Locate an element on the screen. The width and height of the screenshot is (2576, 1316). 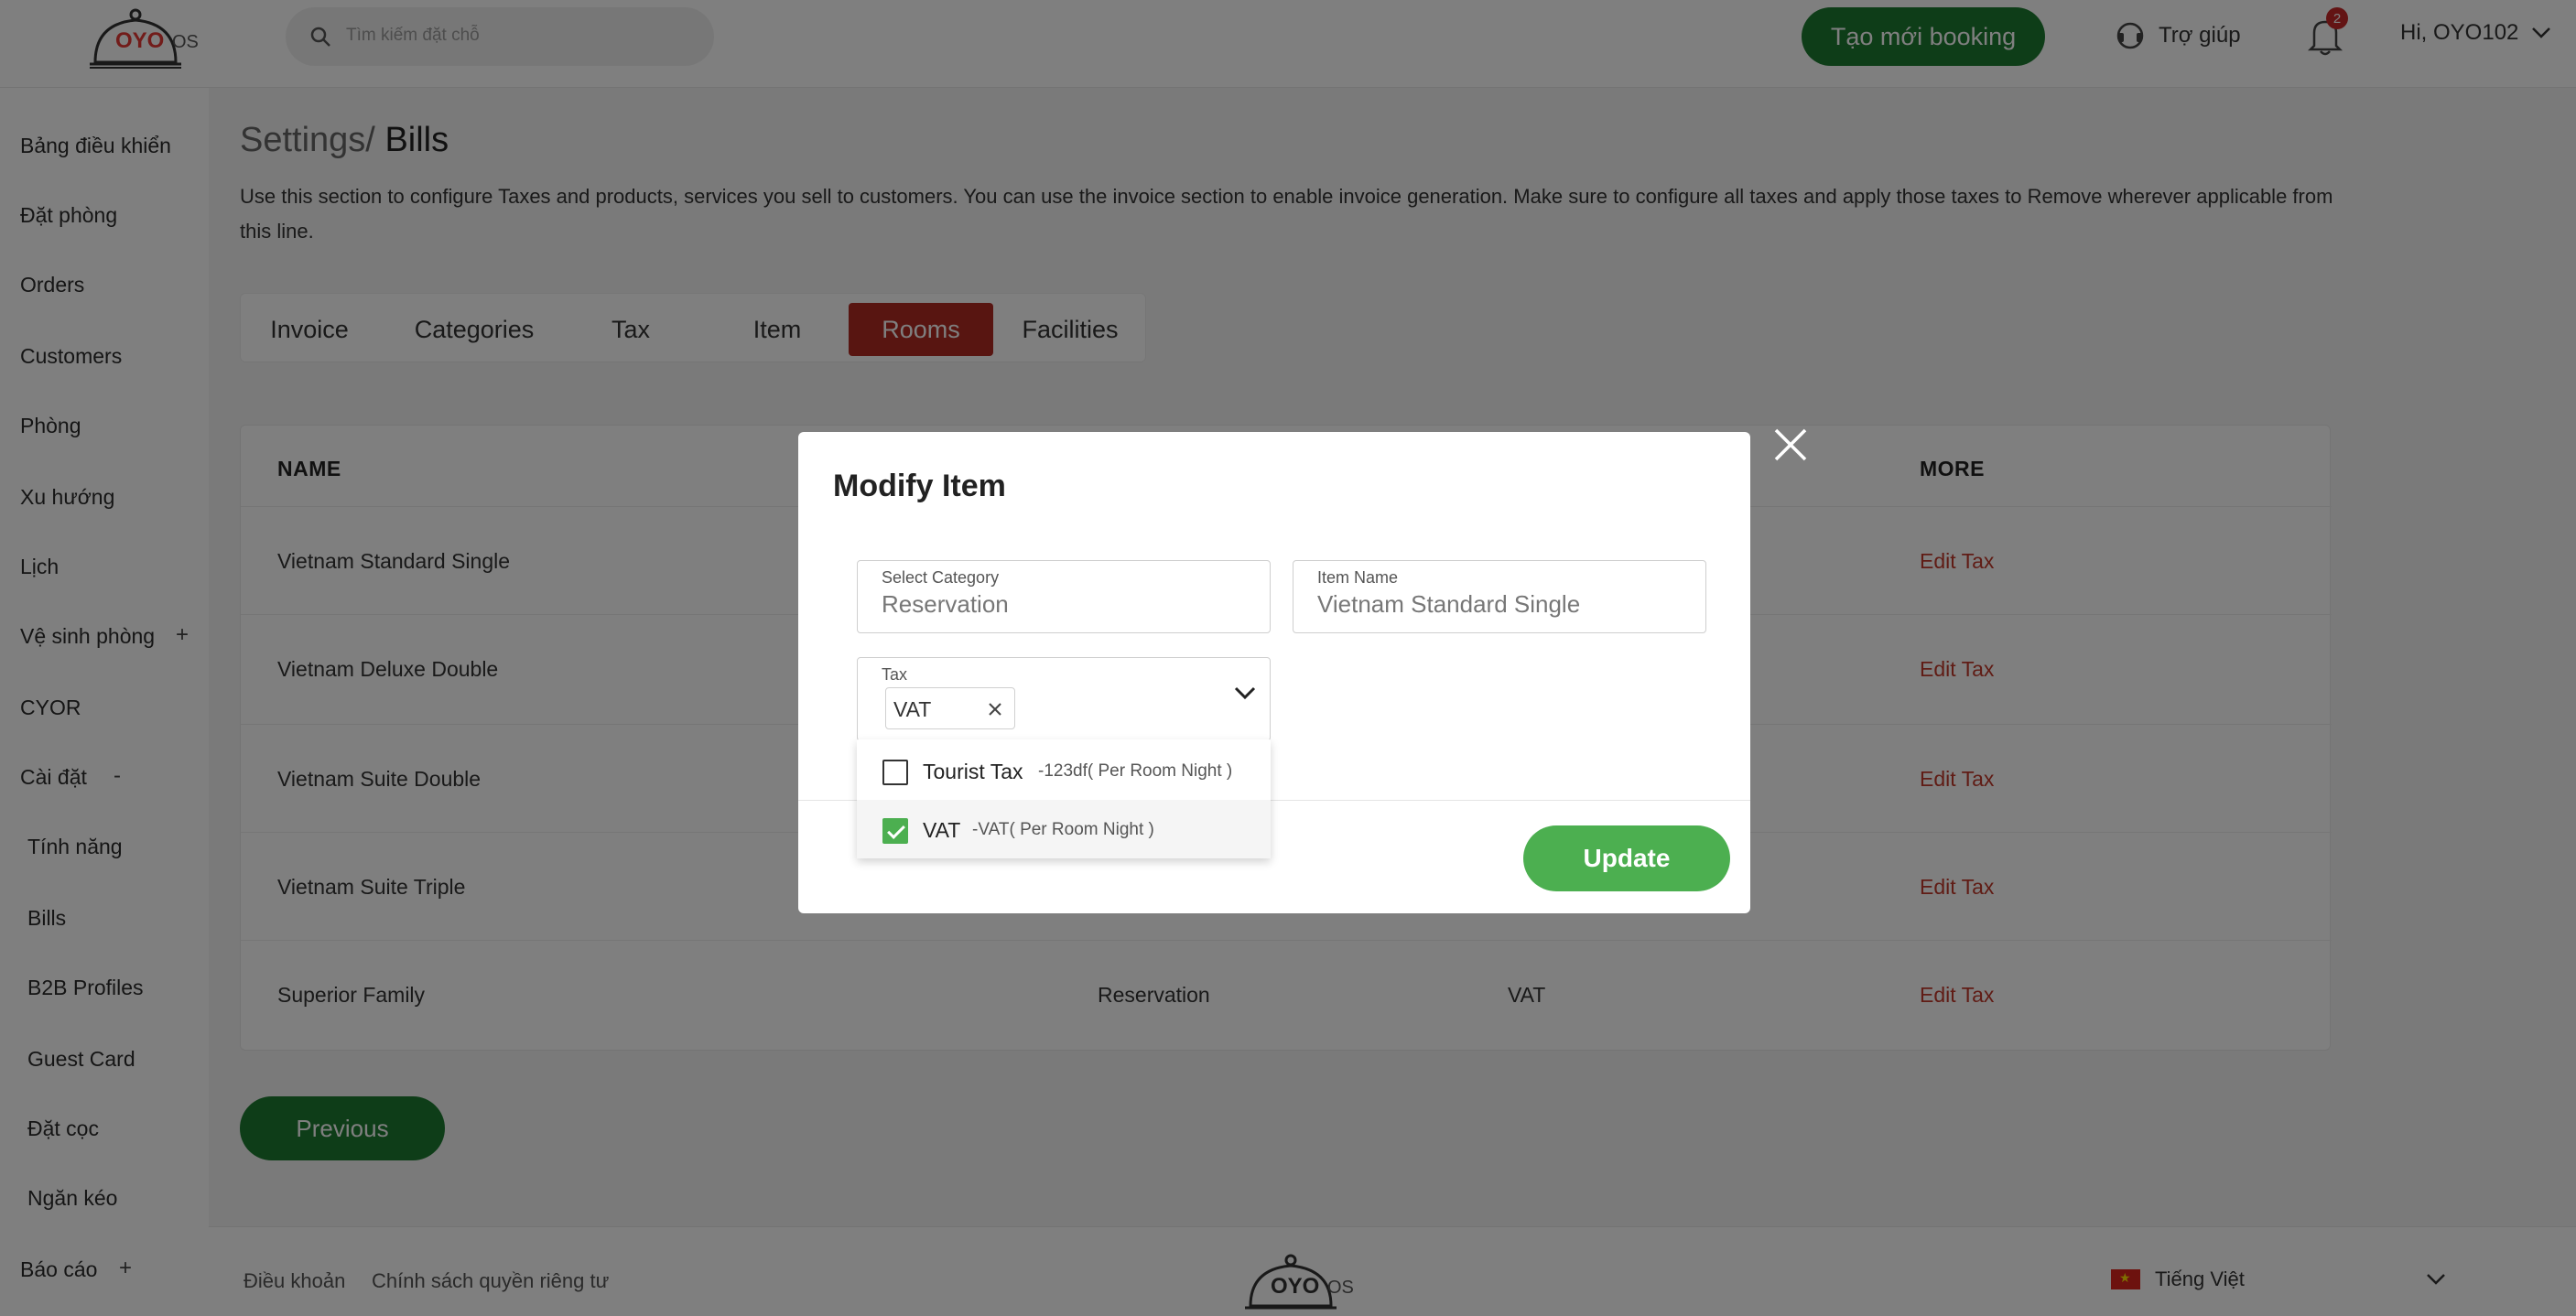
selected-tax-chip: VAT is located at coordinates (950, 708).